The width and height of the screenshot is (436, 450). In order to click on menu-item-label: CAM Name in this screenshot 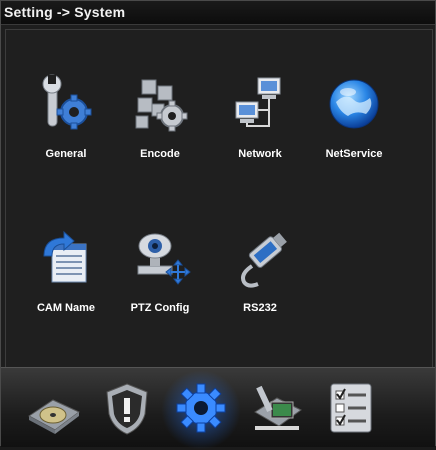, I will do `click(66, 308)`.